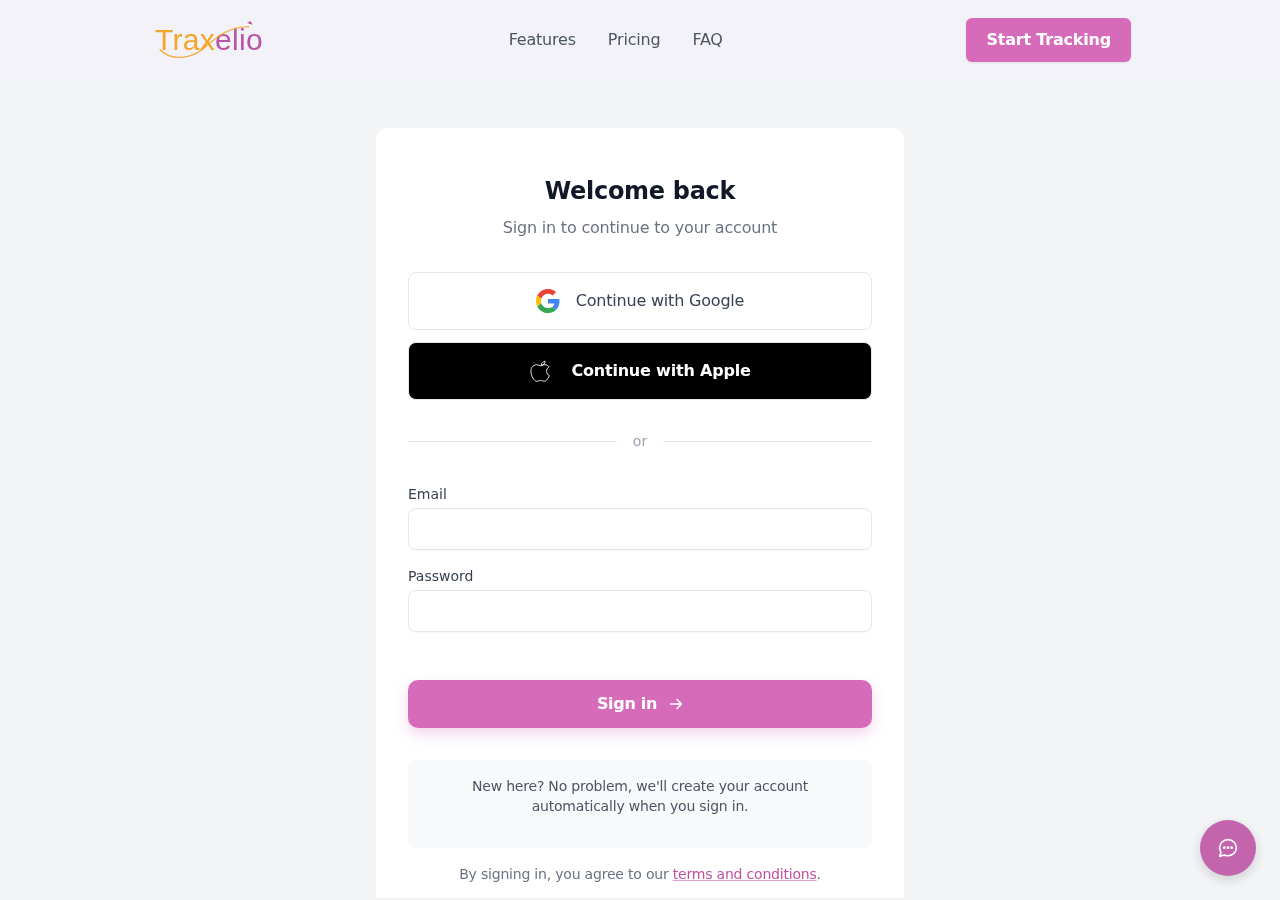 This screenshot has width=1280, height=900. What do you see at coordinates (441, 576) in the screenshot?
I see `field-label: Password` at bounding box center [441, 576].